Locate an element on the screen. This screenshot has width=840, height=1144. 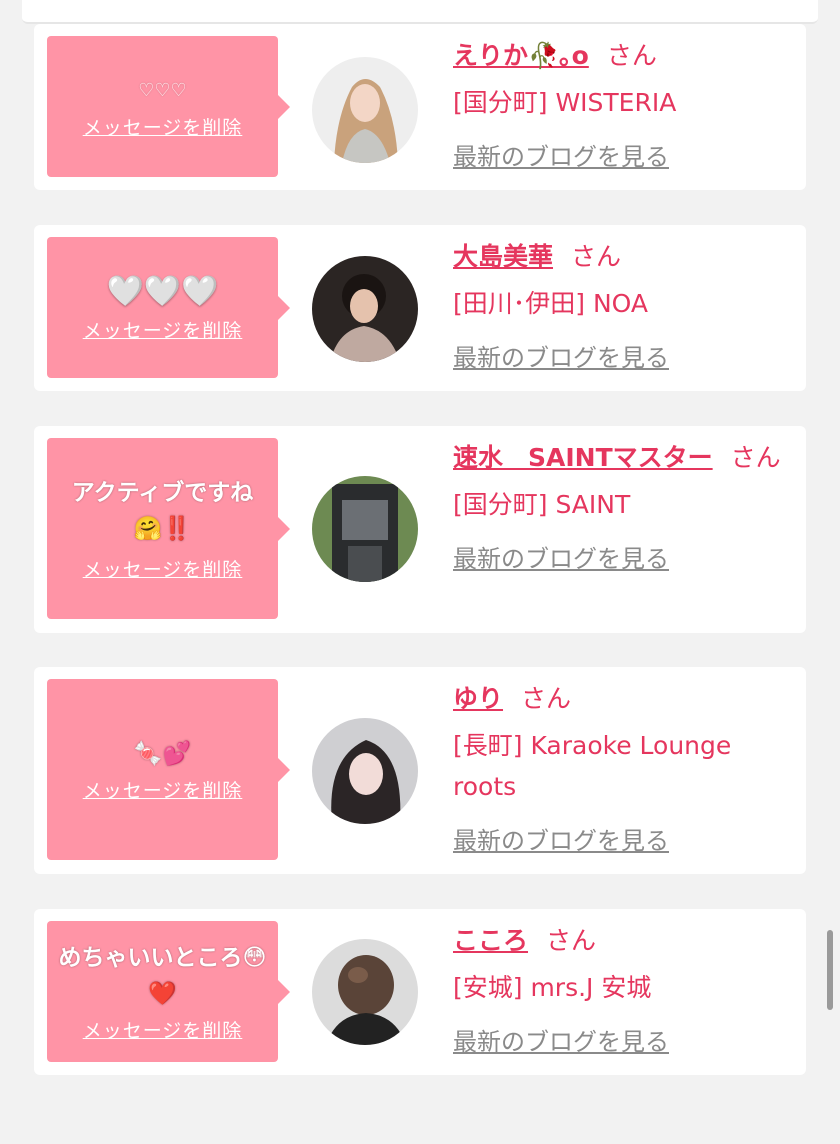
user-name-link: 速水 SAINTマスター is located at coordinates (583, 457).